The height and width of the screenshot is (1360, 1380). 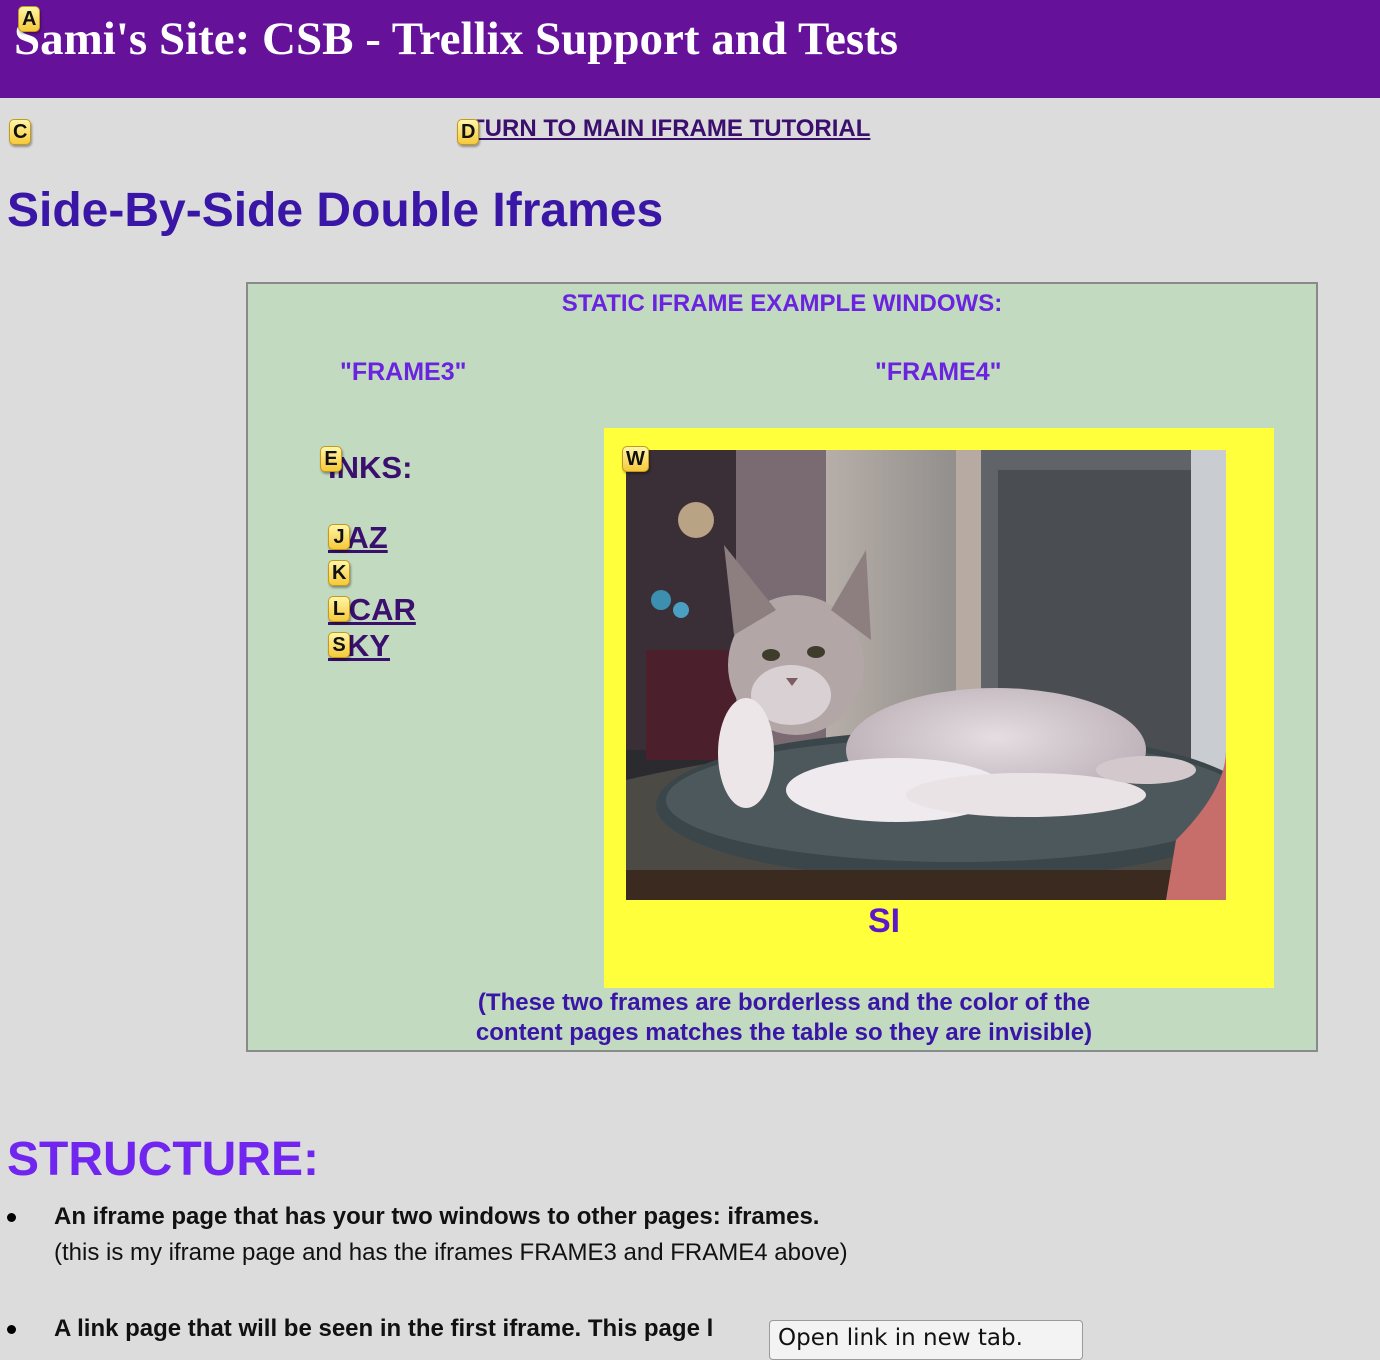 I want to click on hint-badge-l: L, so click(x=339, y=609).